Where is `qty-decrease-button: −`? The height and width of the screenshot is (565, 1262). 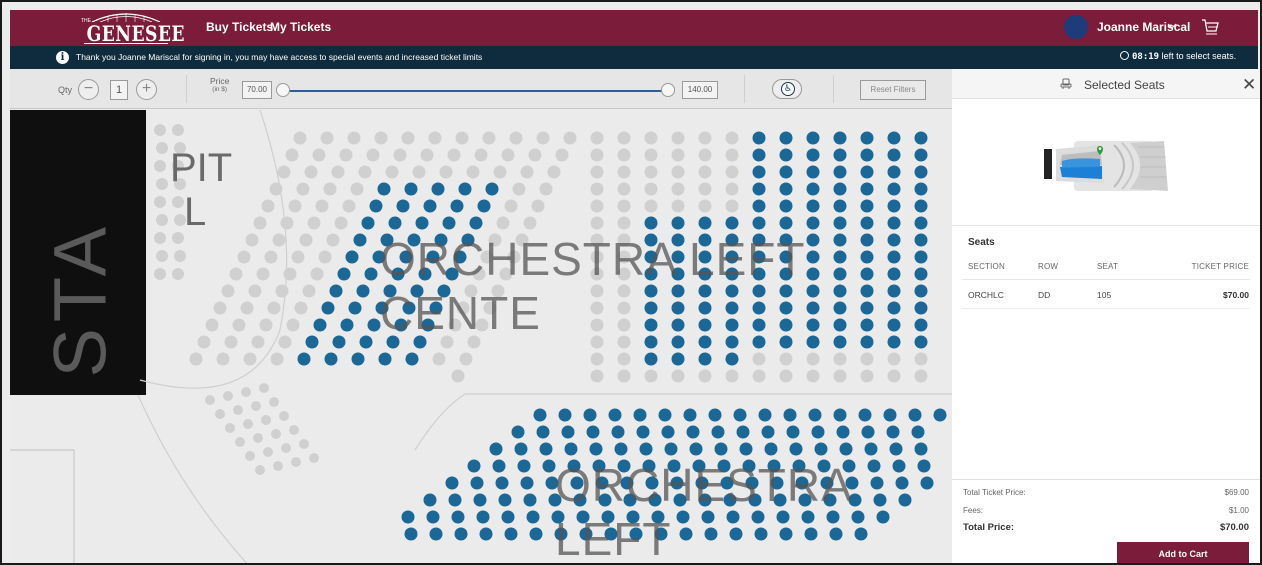 qty-decrease-button: − is located at coordinates (88, 89).